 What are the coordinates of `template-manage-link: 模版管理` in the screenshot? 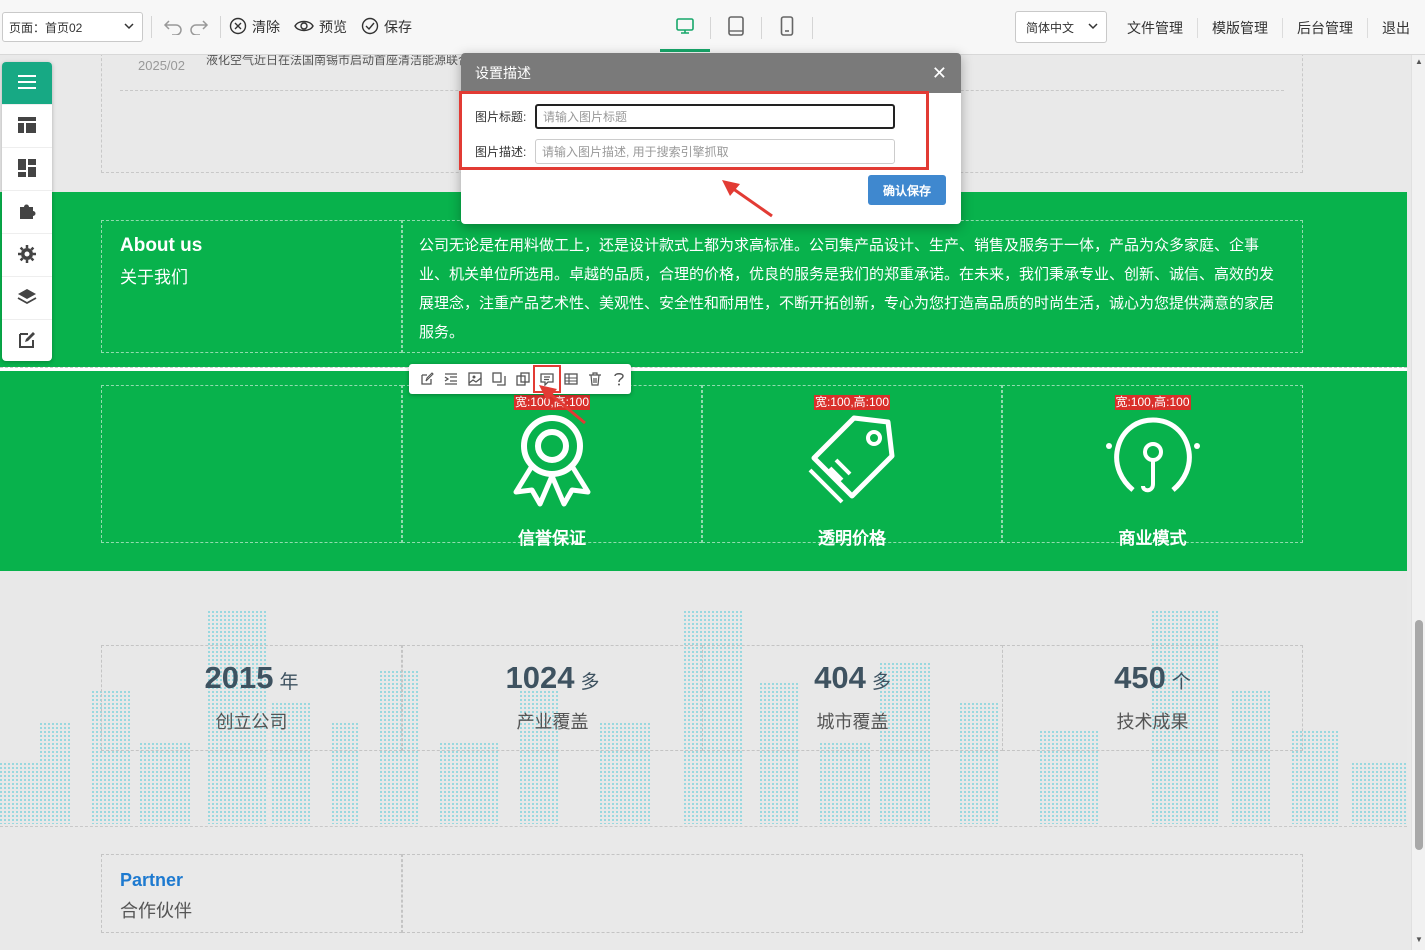 It's located at (1239, 27).